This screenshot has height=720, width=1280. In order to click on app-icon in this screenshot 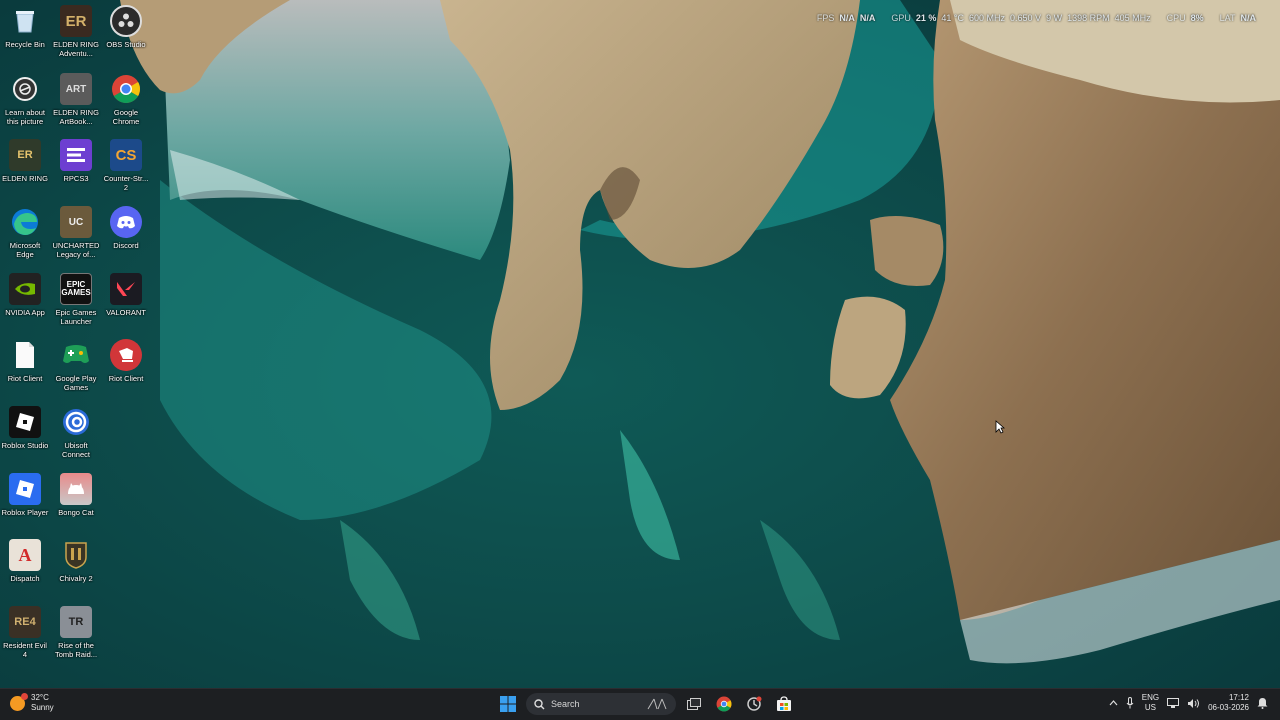, I will do `click(754, 703)`.